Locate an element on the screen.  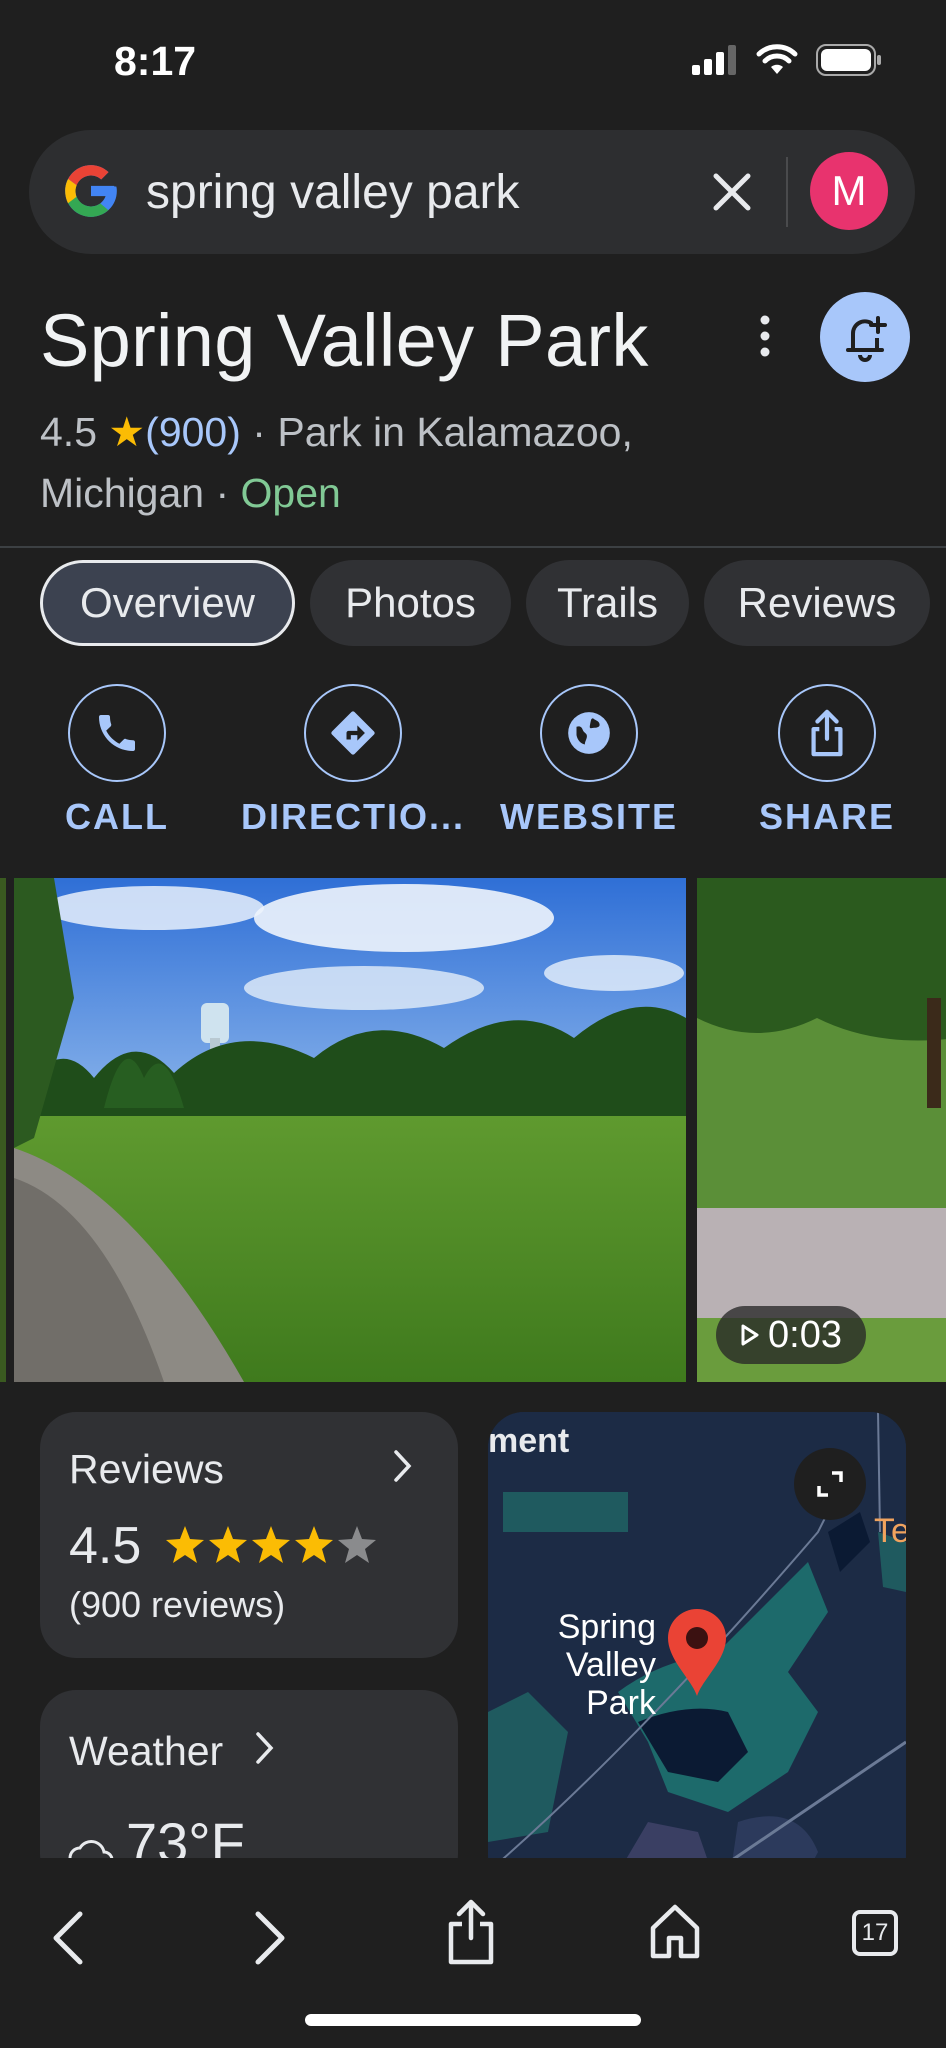
globe-icon is located at coordinates (589, 733).